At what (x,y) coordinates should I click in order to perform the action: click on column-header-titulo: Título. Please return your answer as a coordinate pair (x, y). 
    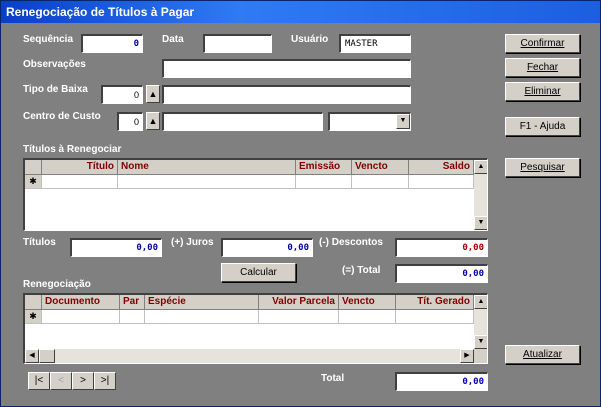
    Looking at the image, I should click on (80, 167).